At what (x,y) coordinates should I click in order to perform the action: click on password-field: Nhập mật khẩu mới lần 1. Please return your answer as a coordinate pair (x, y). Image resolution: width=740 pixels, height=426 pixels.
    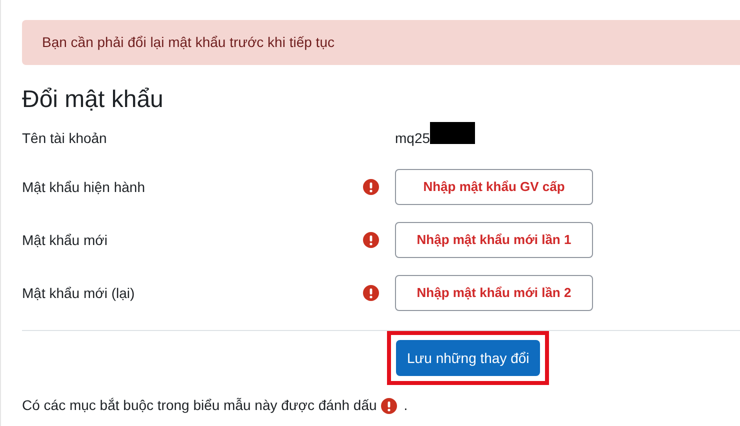
    Looking at the image, I should click on (494, 240).